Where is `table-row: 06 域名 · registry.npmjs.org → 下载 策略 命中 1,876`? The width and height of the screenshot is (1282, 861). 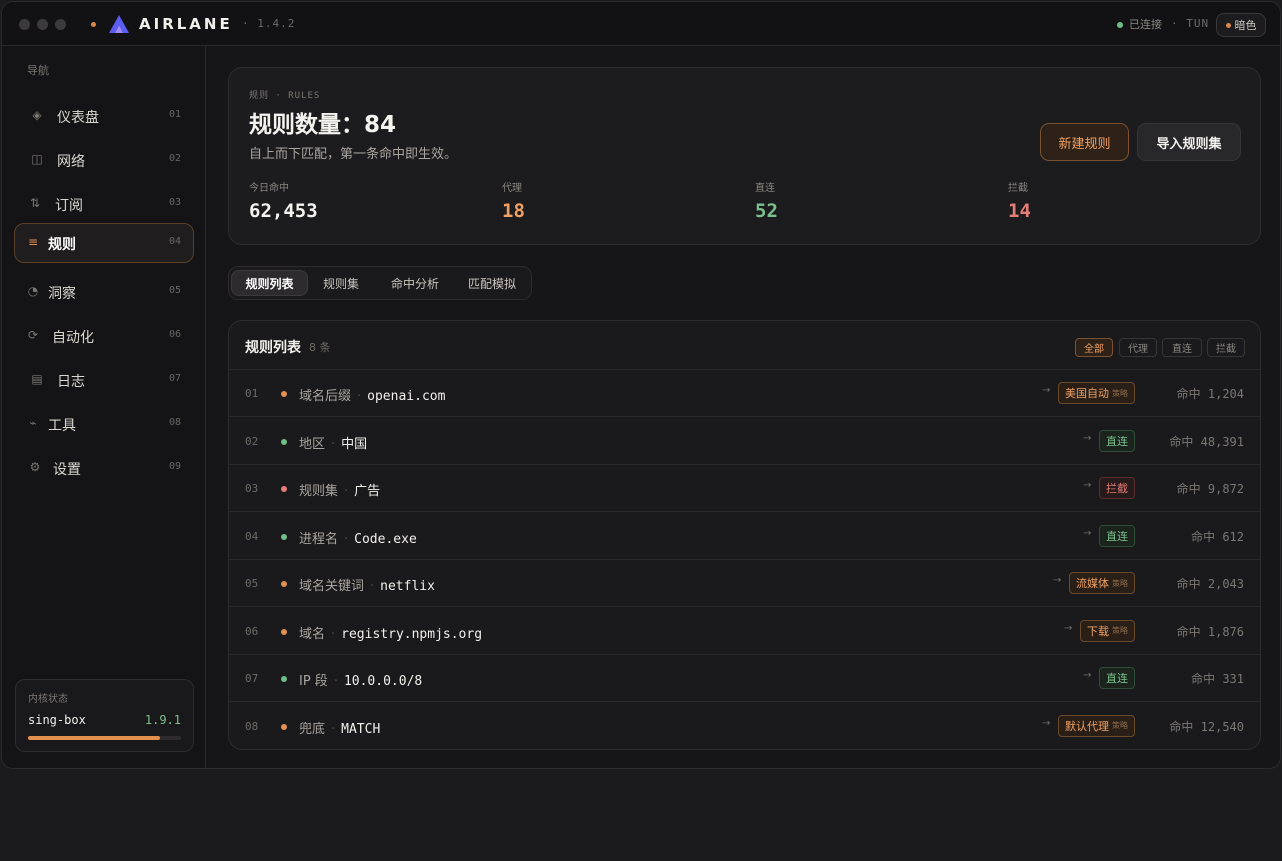
table-row: 06 域名 · registry.npmjs.org → 下载 策略 命中 1,876 is located at coordinates (744, 631).